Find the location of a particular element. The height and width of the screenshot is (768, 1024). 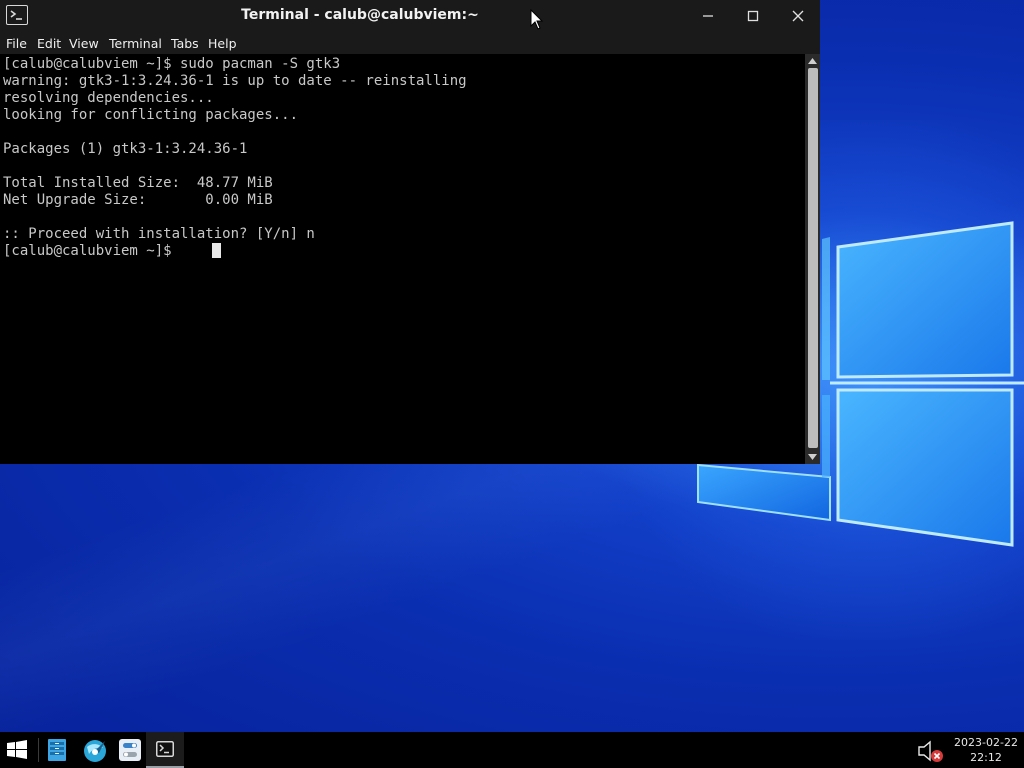

minimize-icon is located at coordinates (708, 16).